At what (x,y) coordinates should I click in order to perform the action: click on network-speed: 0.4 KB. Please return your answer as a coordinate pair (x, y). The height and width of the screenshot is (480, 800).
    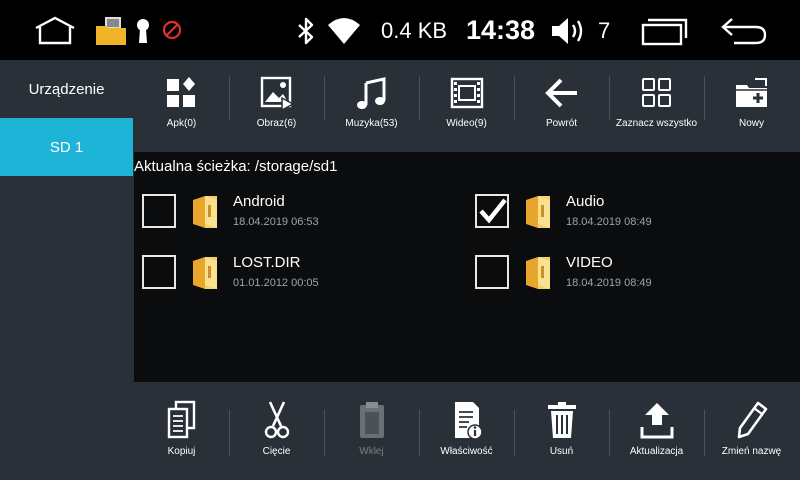
    Looking at the image, I should click on (414, 30).